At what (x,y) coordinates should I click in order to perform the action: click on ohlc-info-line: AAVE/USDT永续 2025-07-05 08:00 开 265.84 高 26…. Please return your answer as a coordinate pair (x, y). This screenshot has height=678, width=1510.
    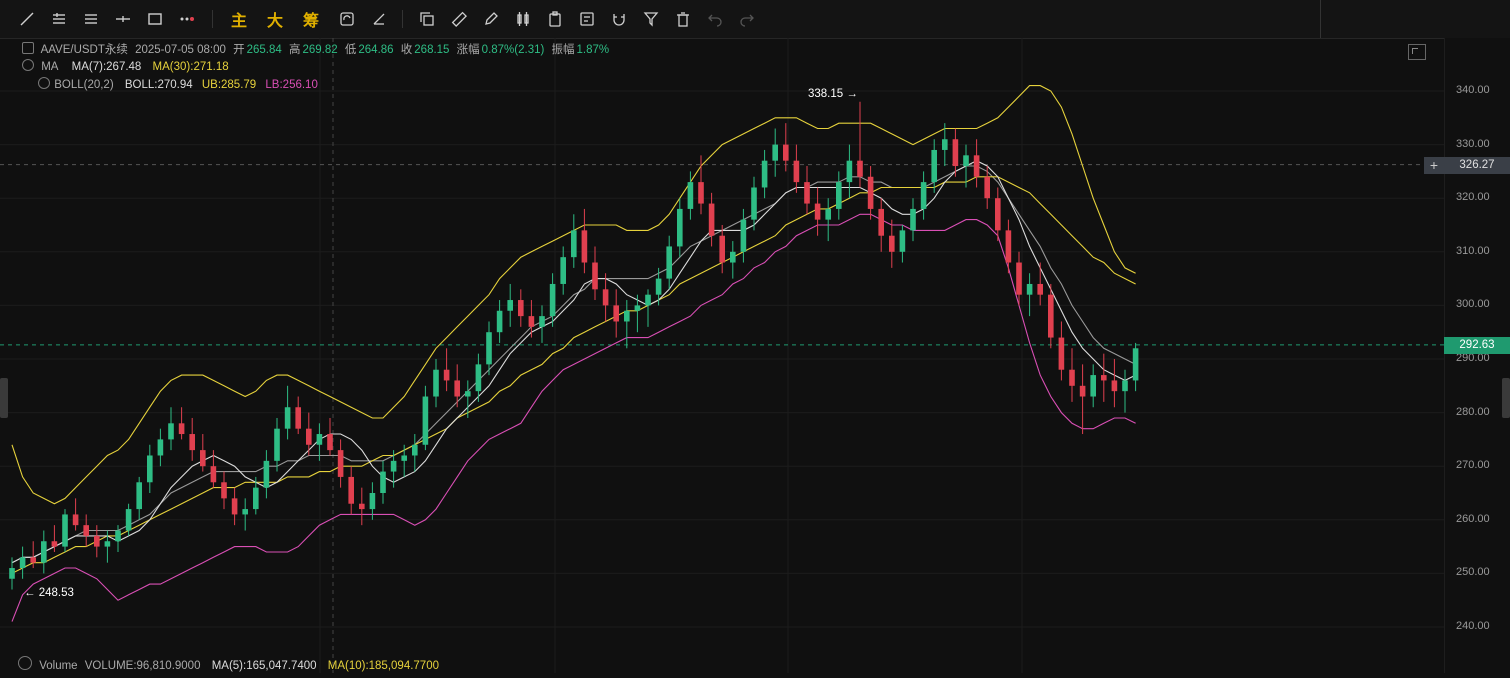
    Looking at the image, I should click on (317, 49).